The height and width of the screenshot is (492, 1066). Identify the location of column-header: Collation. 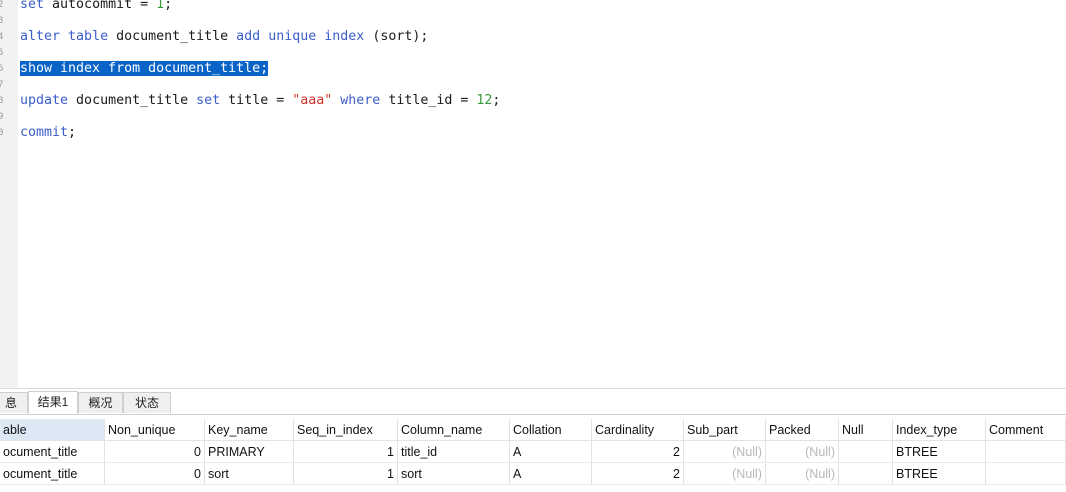
(551, 430).